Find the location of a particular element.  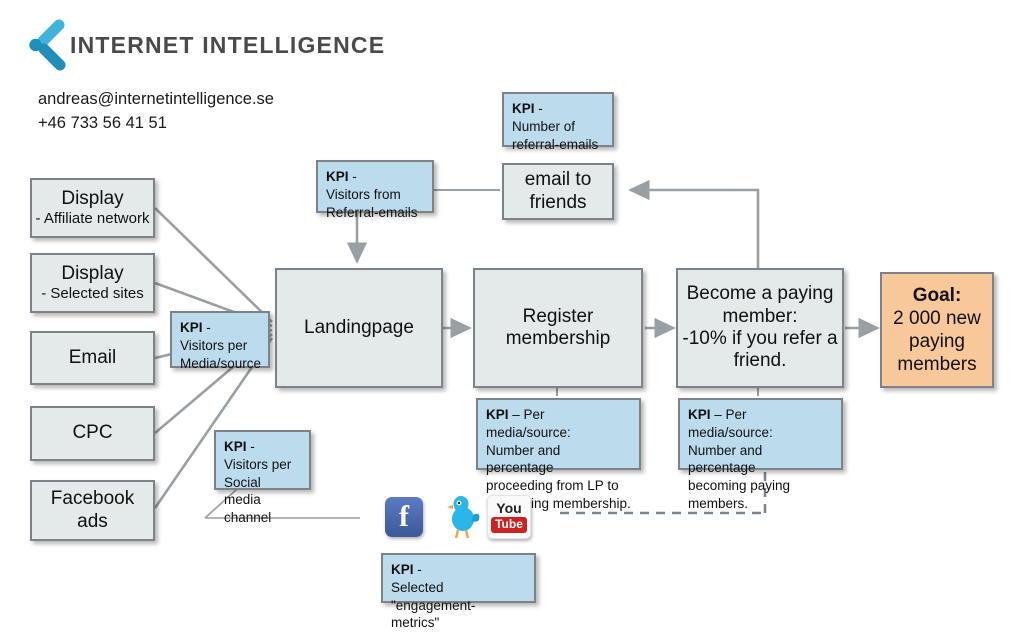

channel-title: Facebook is located at coordinates (92, 499).